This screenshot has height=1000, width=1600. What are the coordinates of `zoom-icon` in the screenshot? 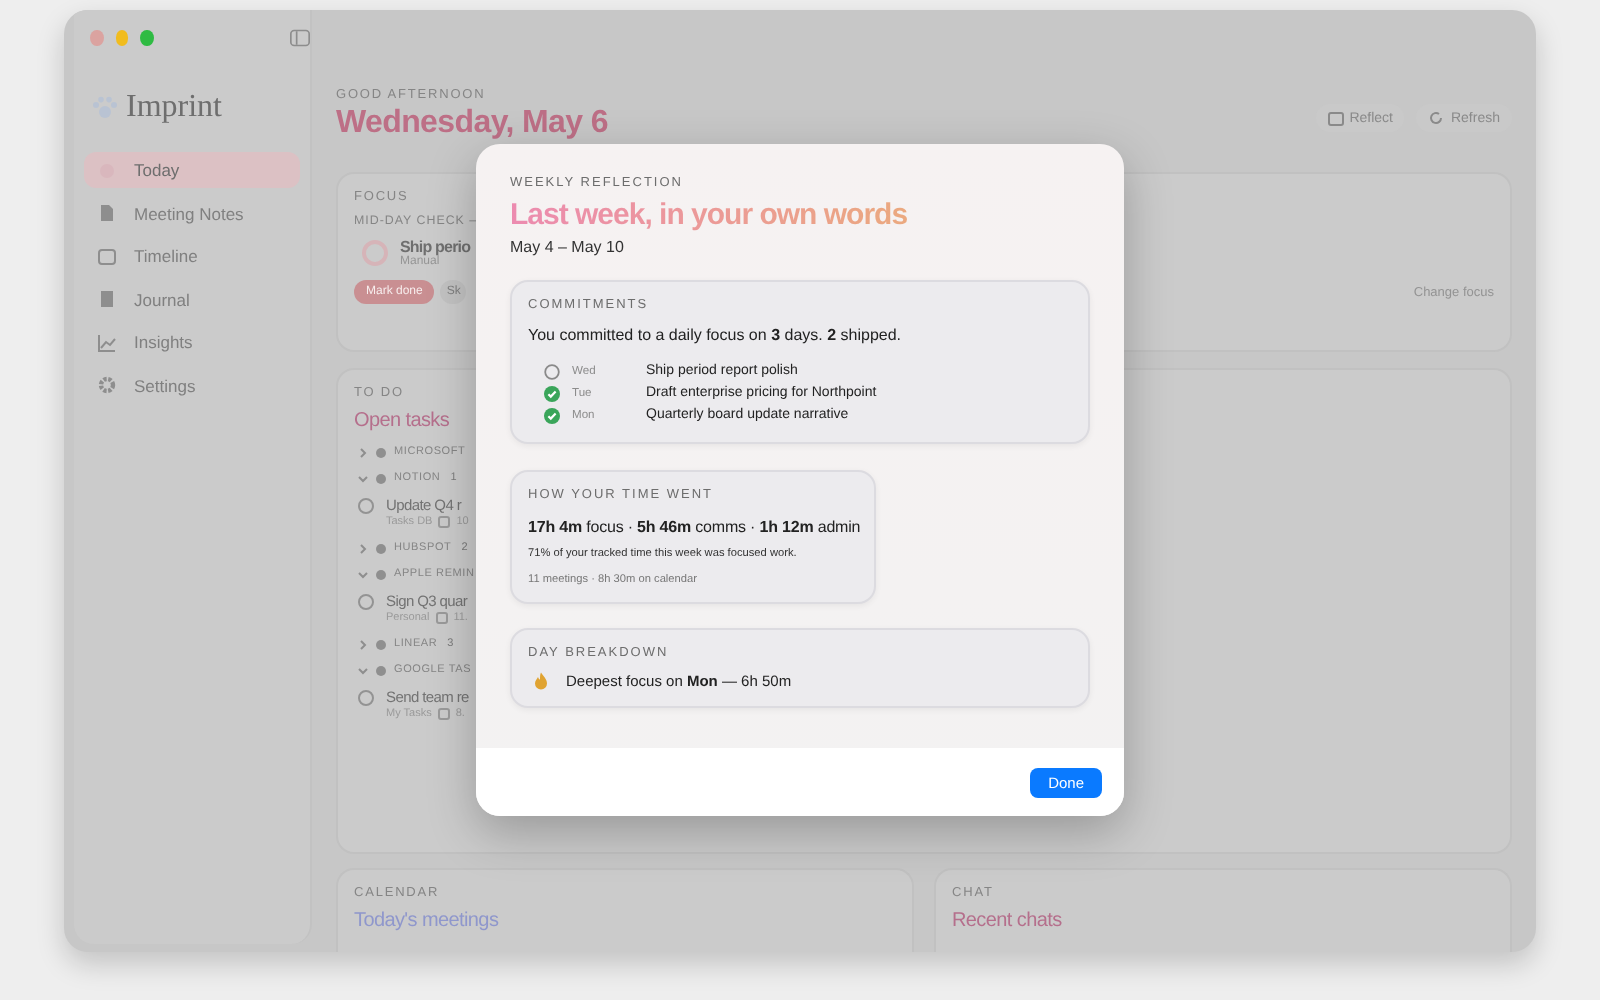 It's located at (147, 38).